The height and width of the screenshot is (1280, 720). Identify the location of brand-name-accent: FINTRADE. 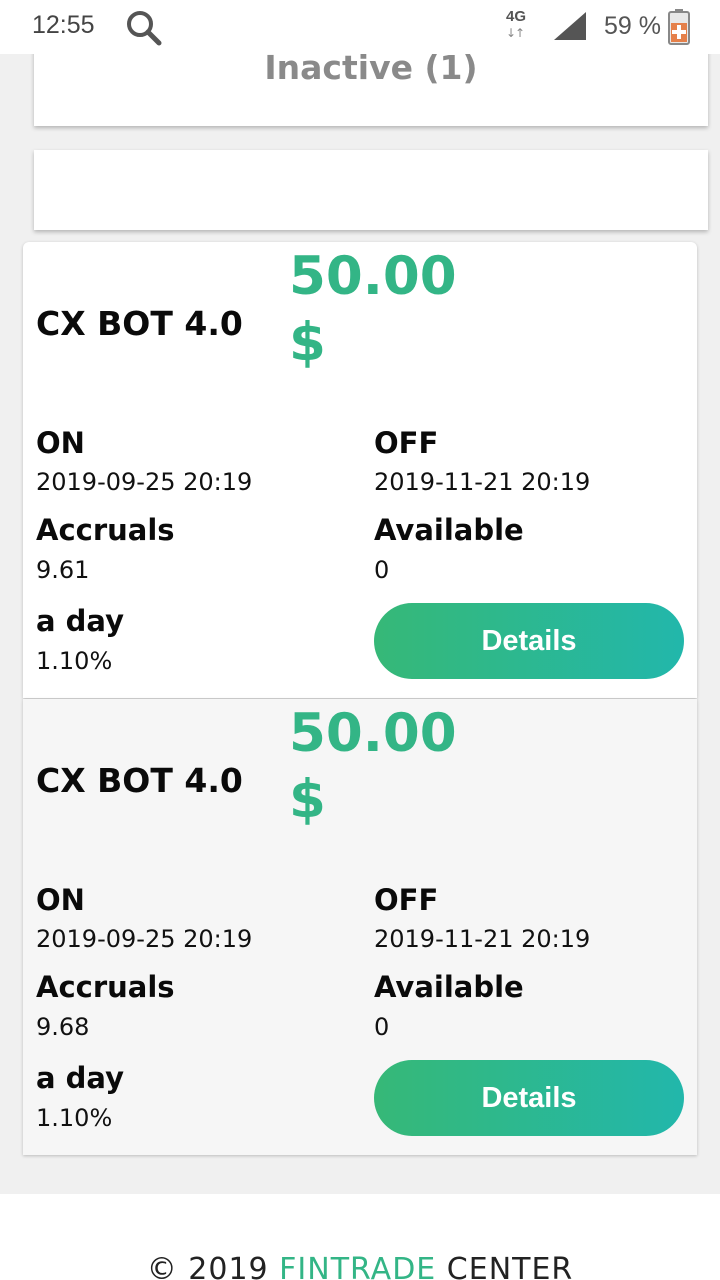
(357, 1266).